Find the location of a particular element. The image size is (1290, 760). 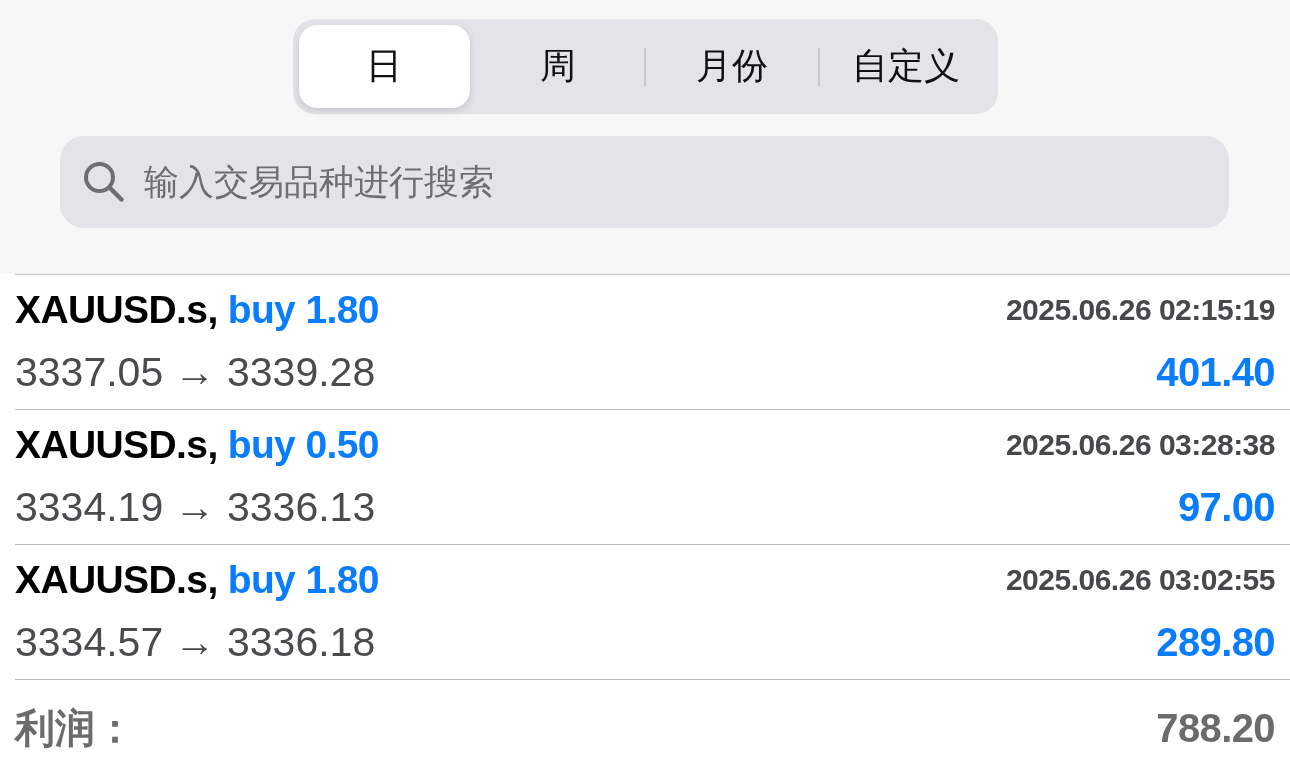

segment-tab: 周 is located at coordinates (558, 66).